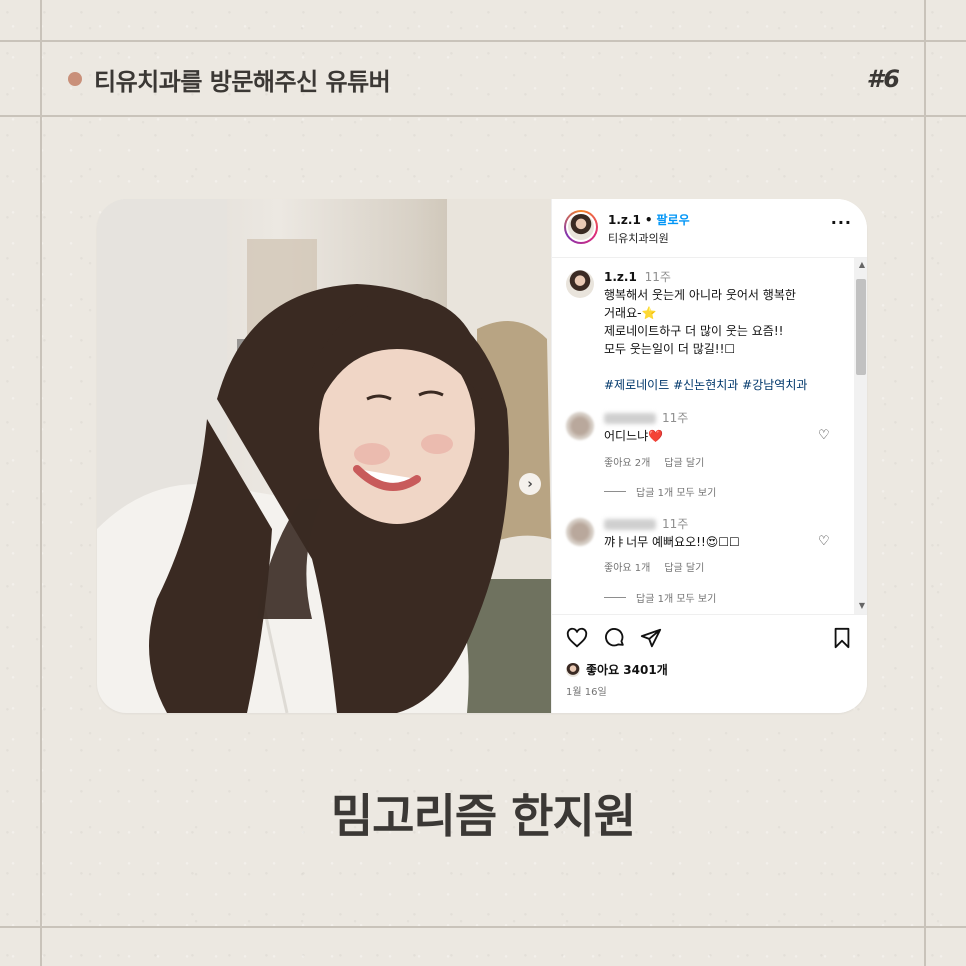  I want to click on post-actions: 좋아요 3401개 1월 16일, so click(709, 663).